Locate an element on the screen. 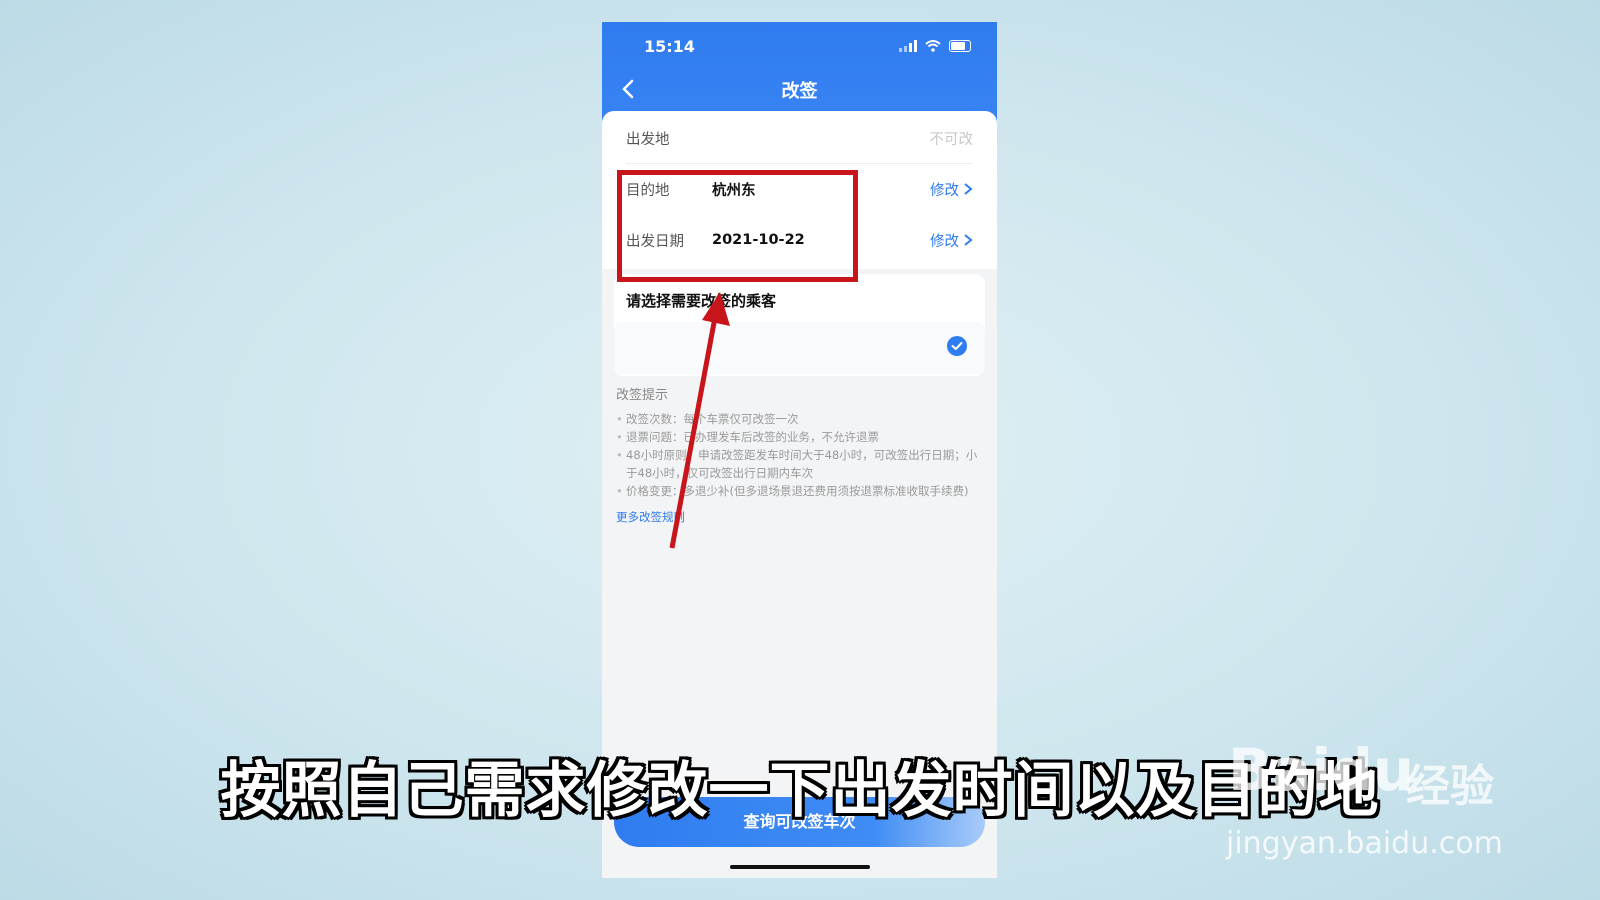  watermark-logo-text: Baidu is located at coordinates (1321, 770).